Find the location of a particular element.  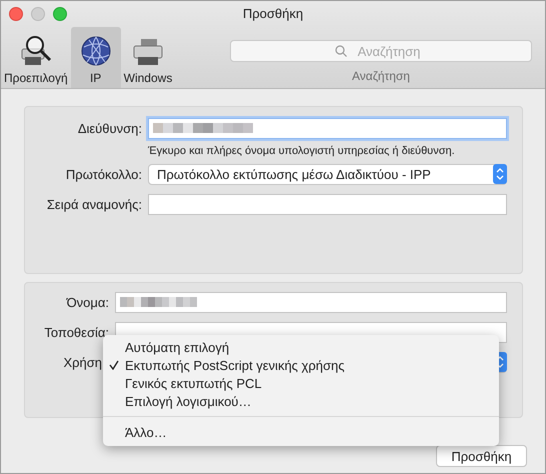

toolbar-tab: Windows is located at coordinates (148, 57).